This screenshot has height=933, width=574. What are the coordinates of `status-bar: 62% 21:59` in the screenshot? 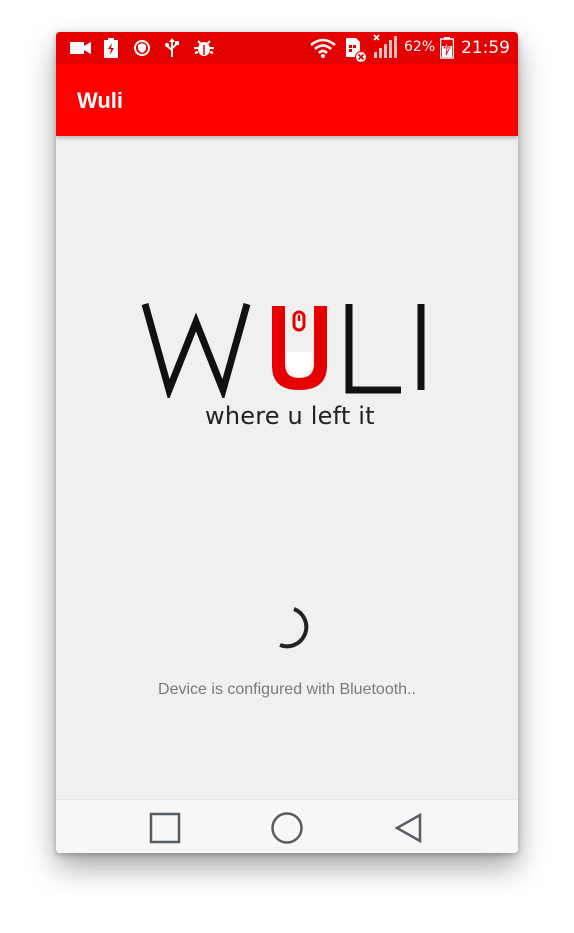 It's located at (287, 48).